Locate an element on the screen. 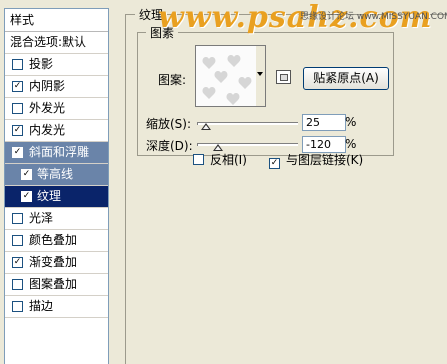  link-with-layer-checkbox: ✓ is located at coordinates (274, 163).